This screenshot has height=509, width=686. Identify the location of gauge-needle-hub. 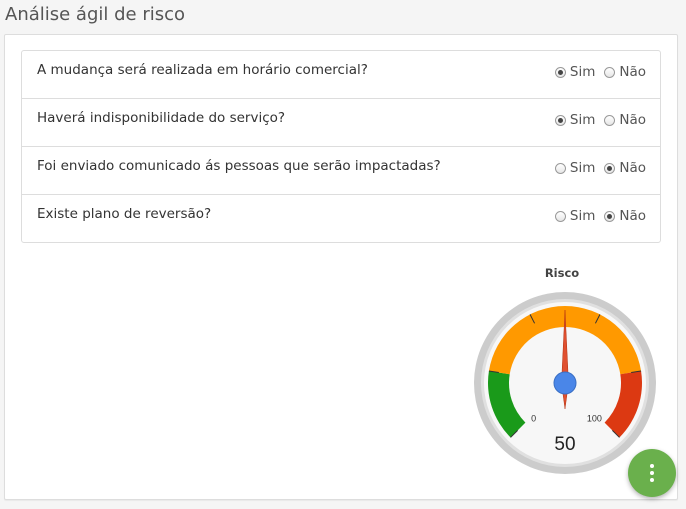
(565, 383).